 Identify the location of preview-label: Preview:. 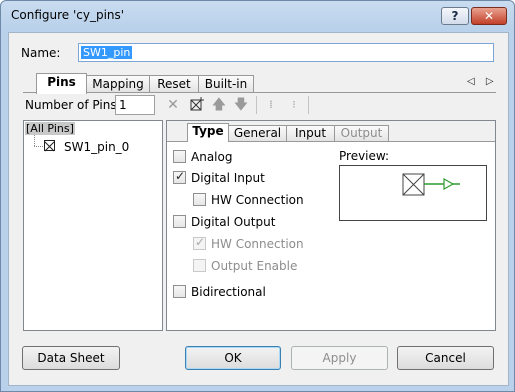
(364, 156).